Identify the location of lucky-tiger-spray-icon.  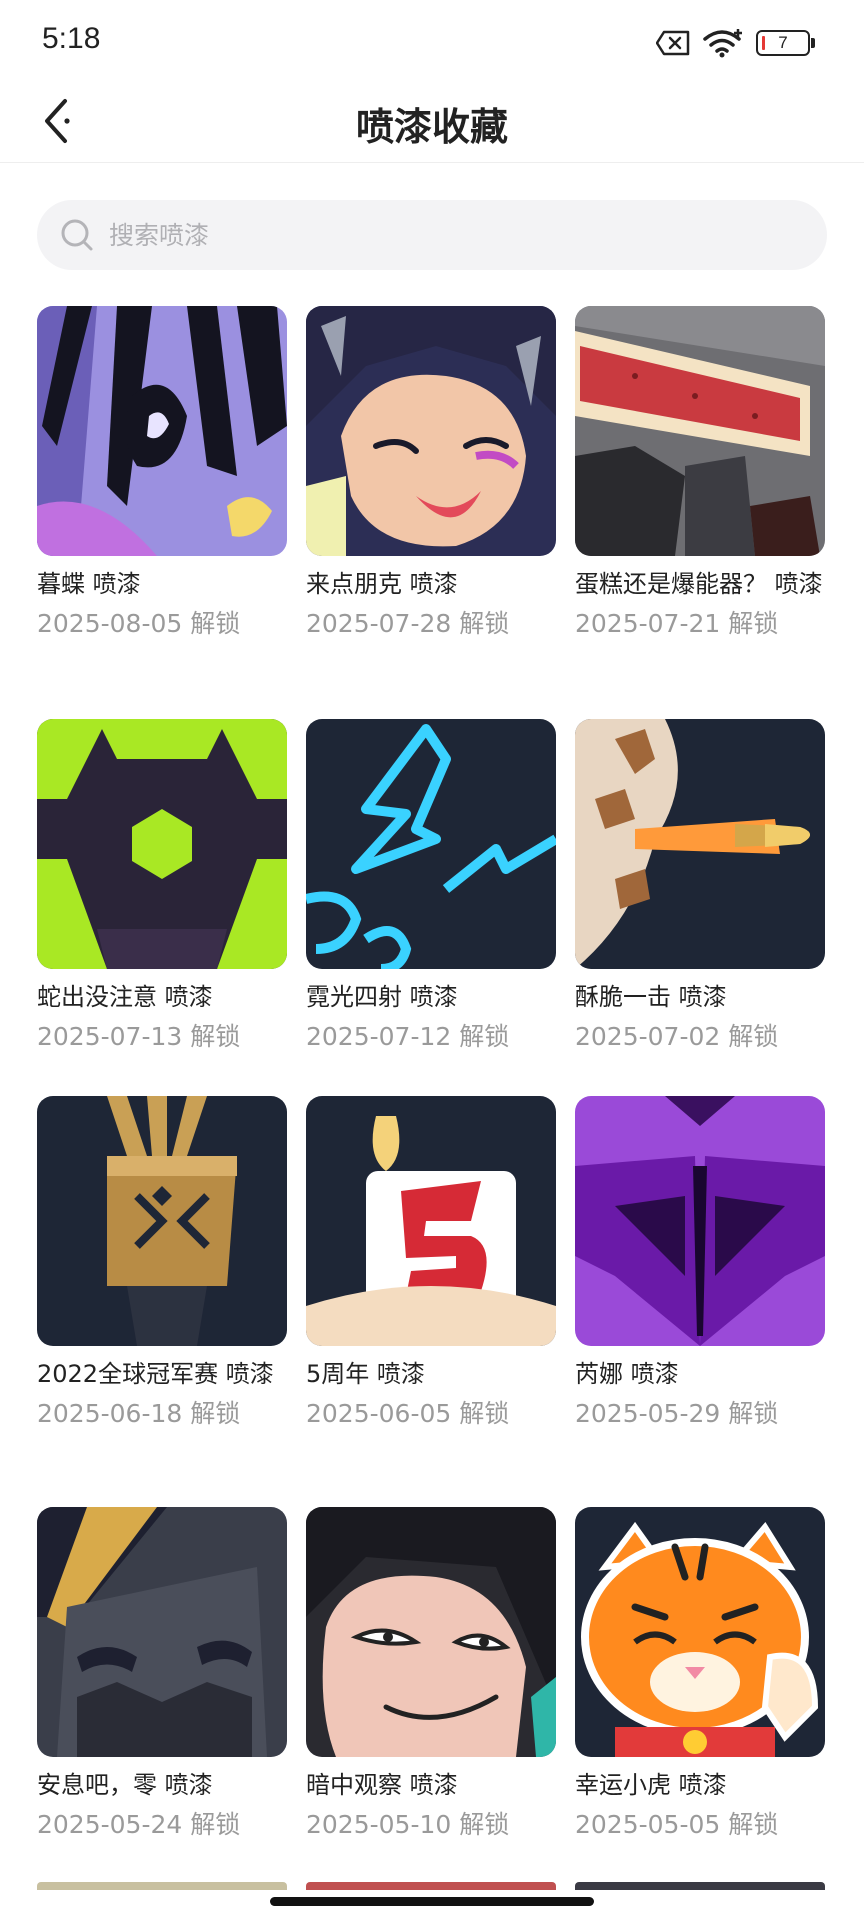
(700, 1632).